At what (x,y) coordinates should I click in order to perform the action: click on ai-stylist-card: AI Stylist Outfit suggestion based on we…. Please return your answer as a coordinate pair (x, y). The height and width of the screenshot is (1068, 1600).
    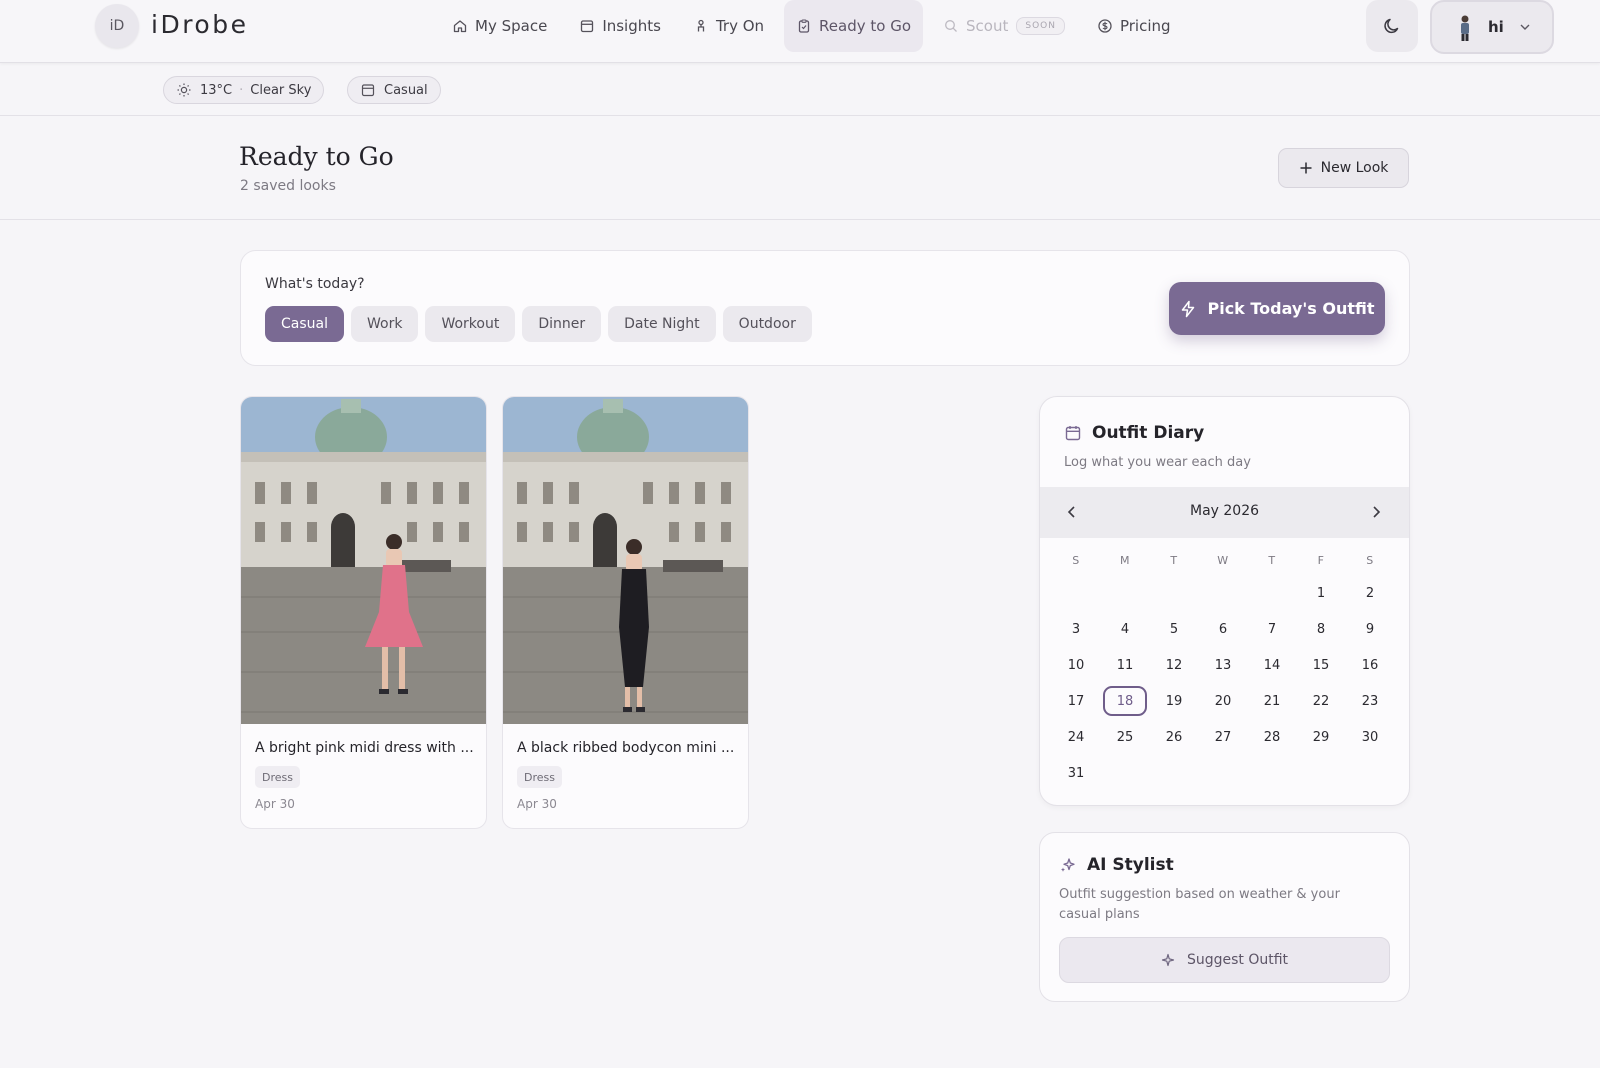
    Looking at the image, I should click on (1224, 917).